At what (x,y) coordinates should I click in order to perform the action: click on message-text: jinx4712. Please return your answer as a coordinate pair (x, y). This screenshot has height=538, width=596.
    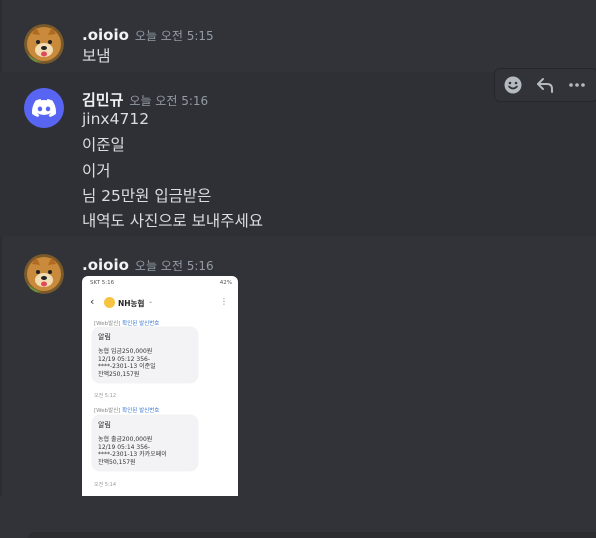
    Looking at the image, I should click on (116, 119).